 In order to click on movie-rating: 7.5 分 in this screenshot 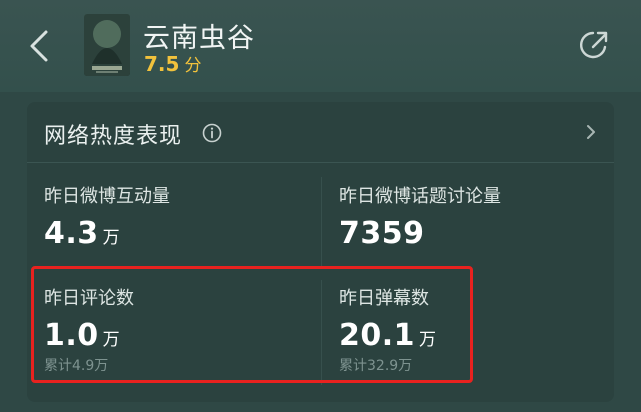, I will do `click(172, 63)`.